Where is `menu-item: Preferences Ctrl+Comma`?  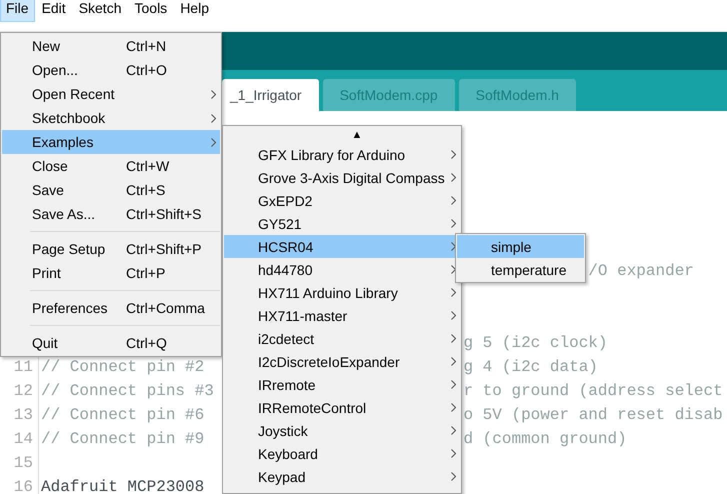
menu-item: Preferences Ctrl+Comma is located at coordinates (111, 308).